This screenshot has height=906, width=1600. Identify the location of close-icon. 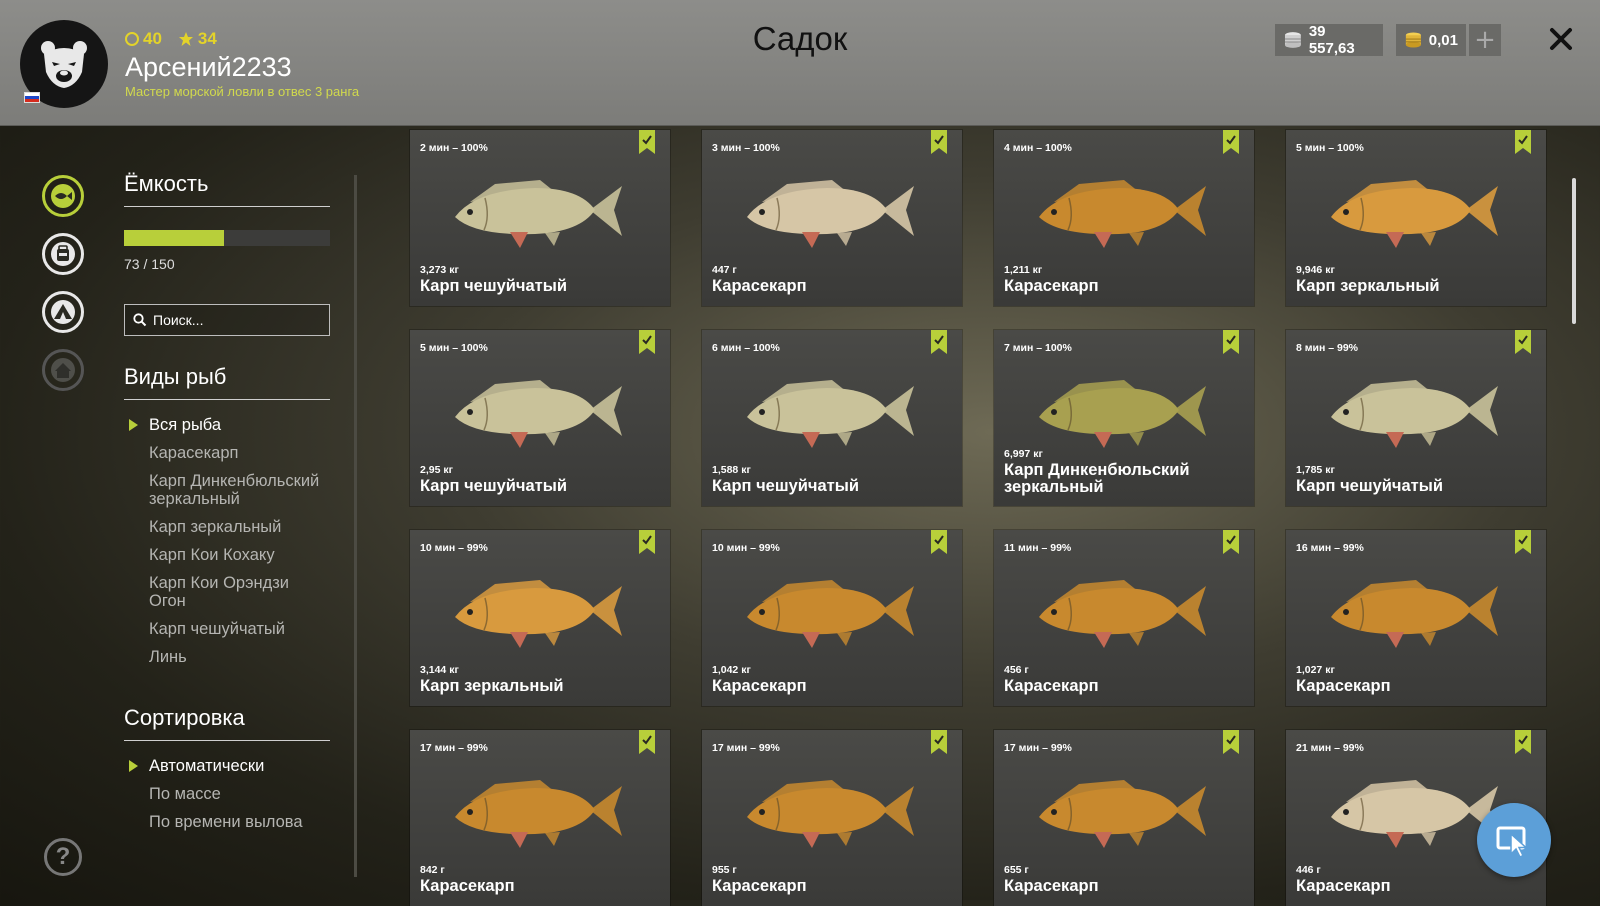
(1561, 39).